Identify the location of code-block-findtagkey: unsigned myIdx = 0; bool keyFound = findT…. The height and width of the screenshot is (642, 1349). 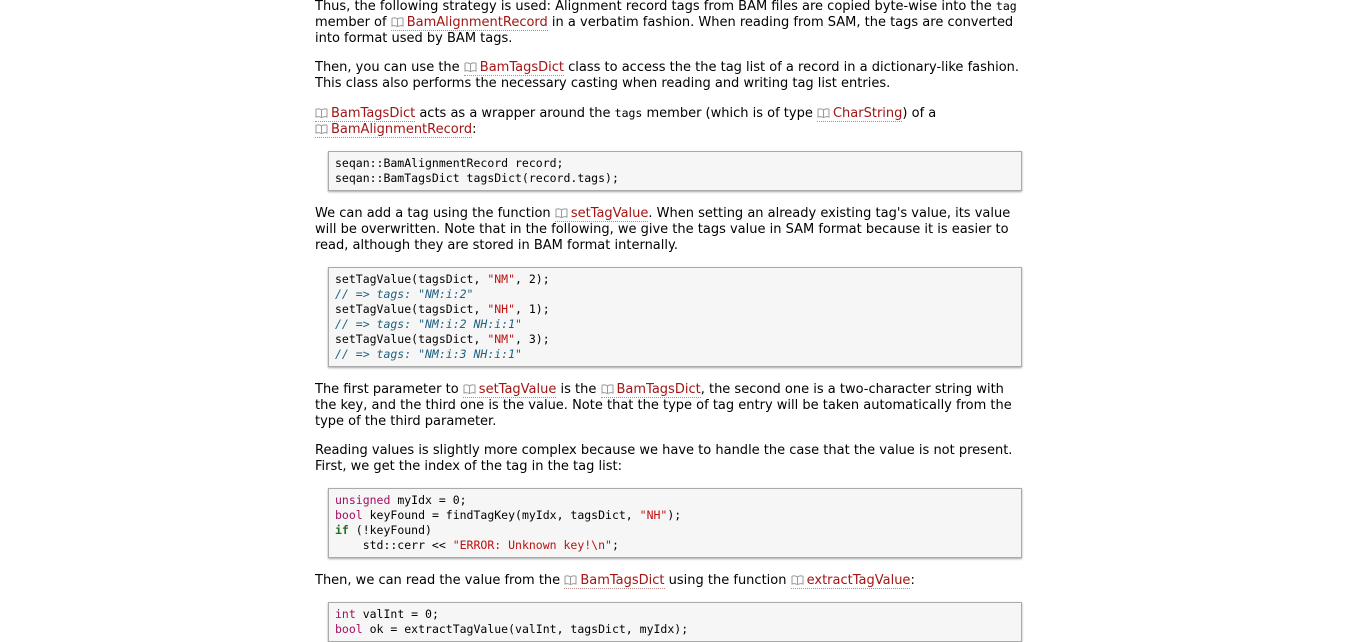
(675, 523).